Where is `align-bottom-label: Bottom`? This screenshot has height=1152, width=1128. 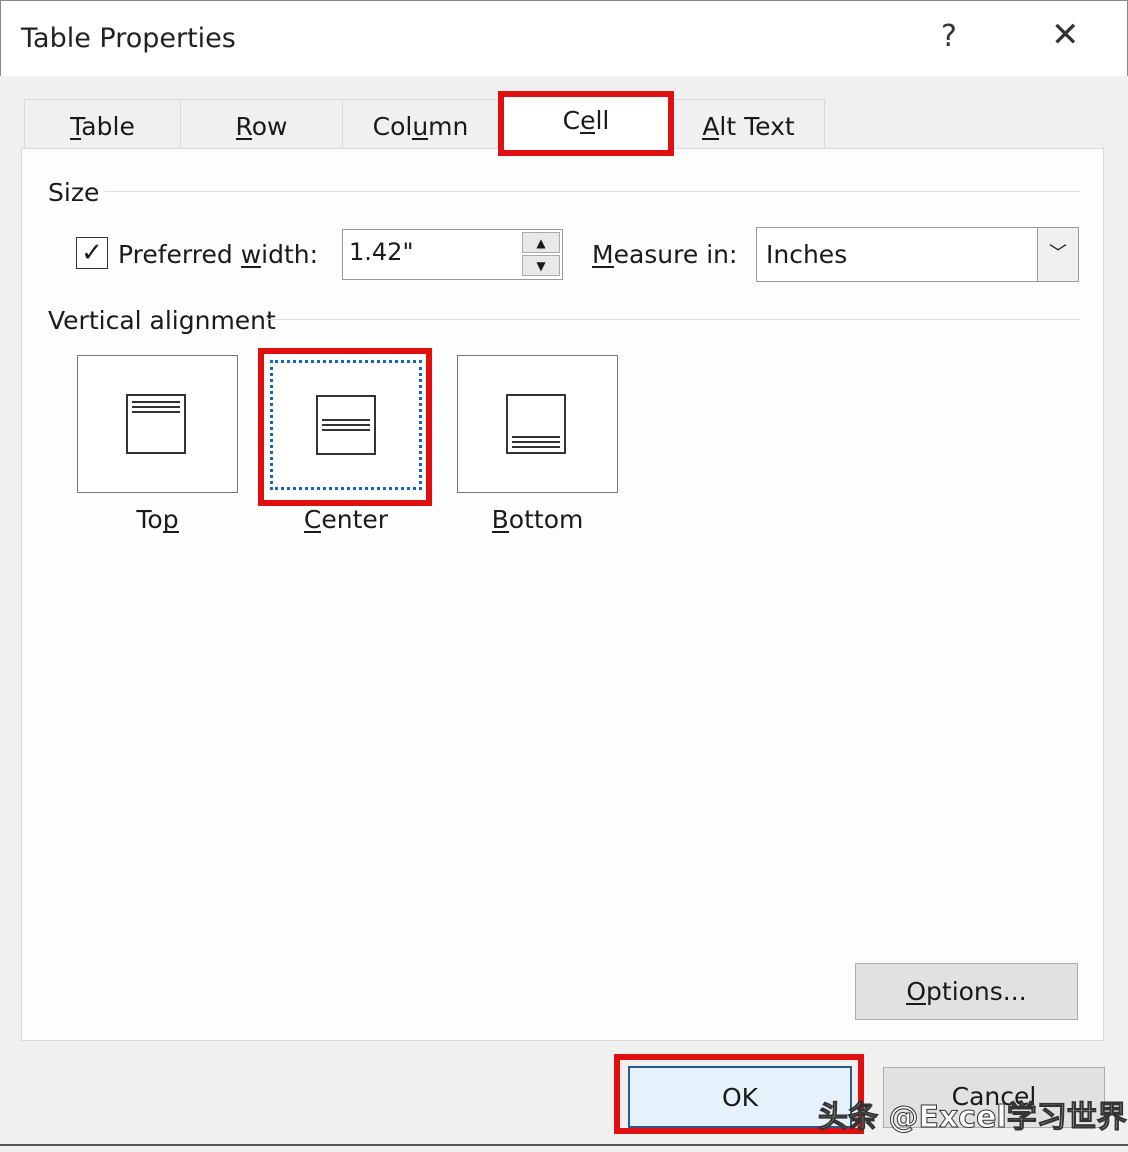
align-bottom-label: Bottom is located at coordinates (537, 519).